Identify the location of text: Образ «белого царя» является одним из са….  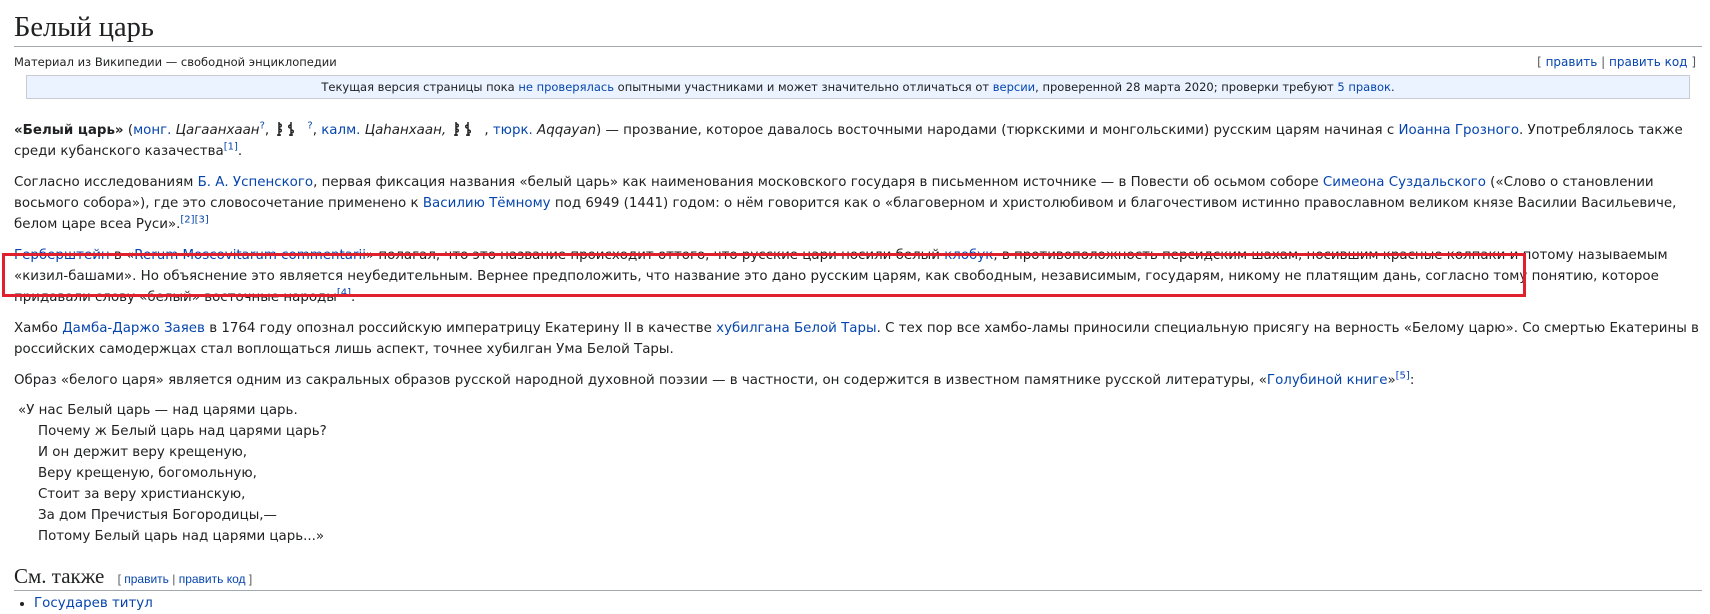
(640, 380).